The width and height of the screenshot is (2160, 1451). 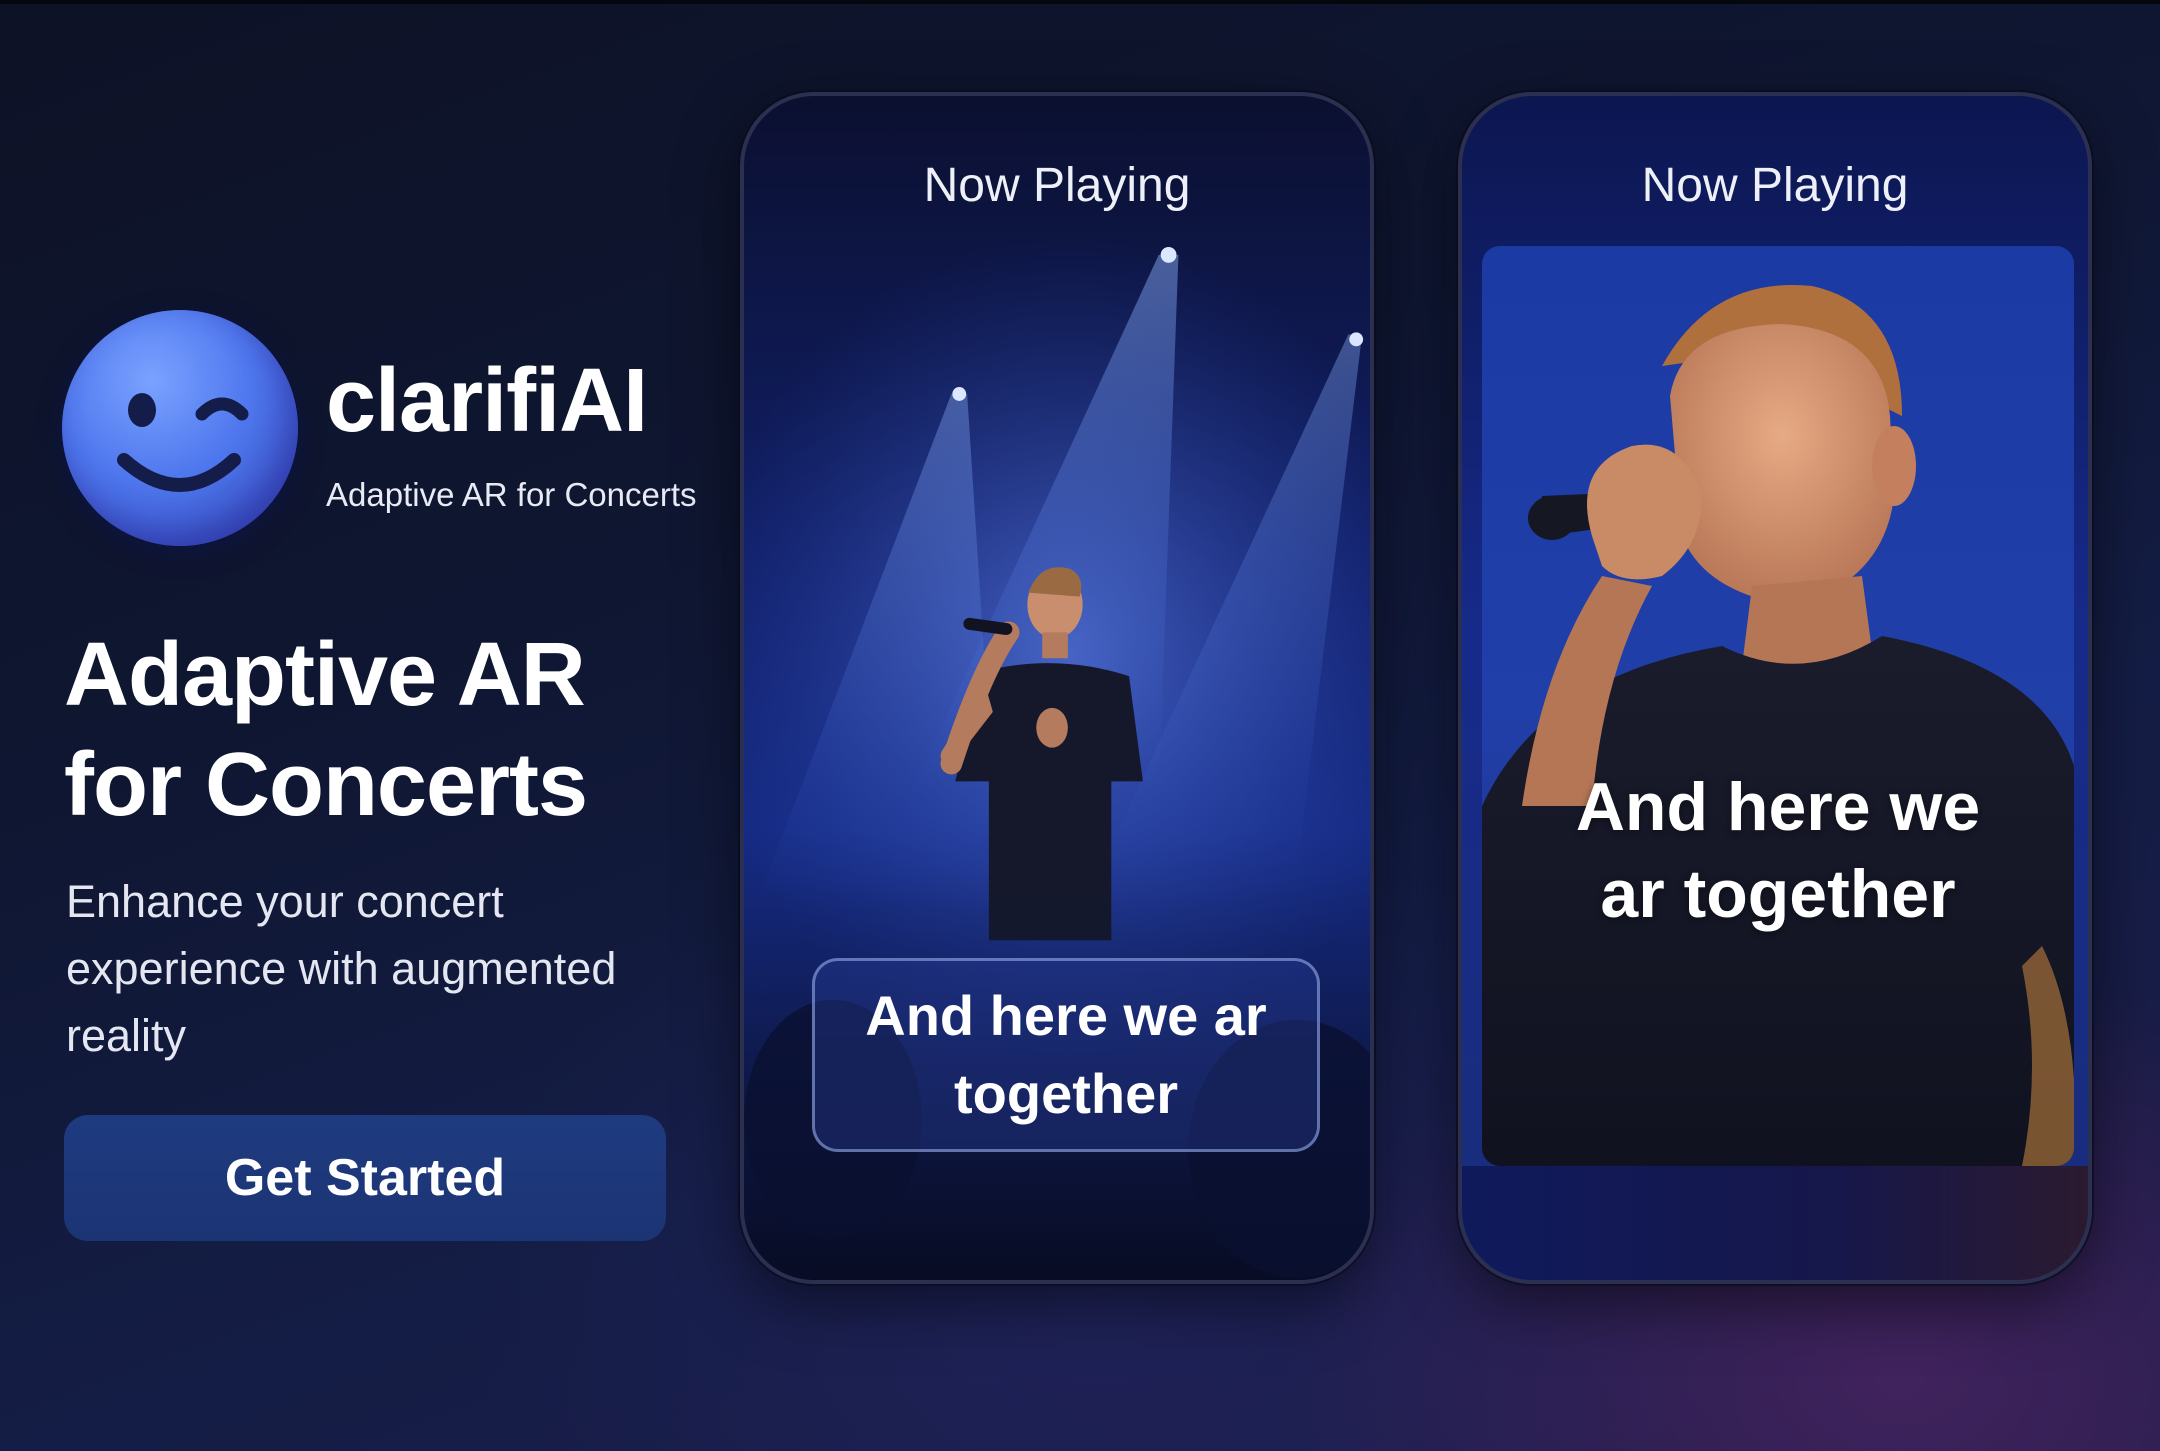 I want to click on phone-bottom-area, so click(x=1775, y=1223).